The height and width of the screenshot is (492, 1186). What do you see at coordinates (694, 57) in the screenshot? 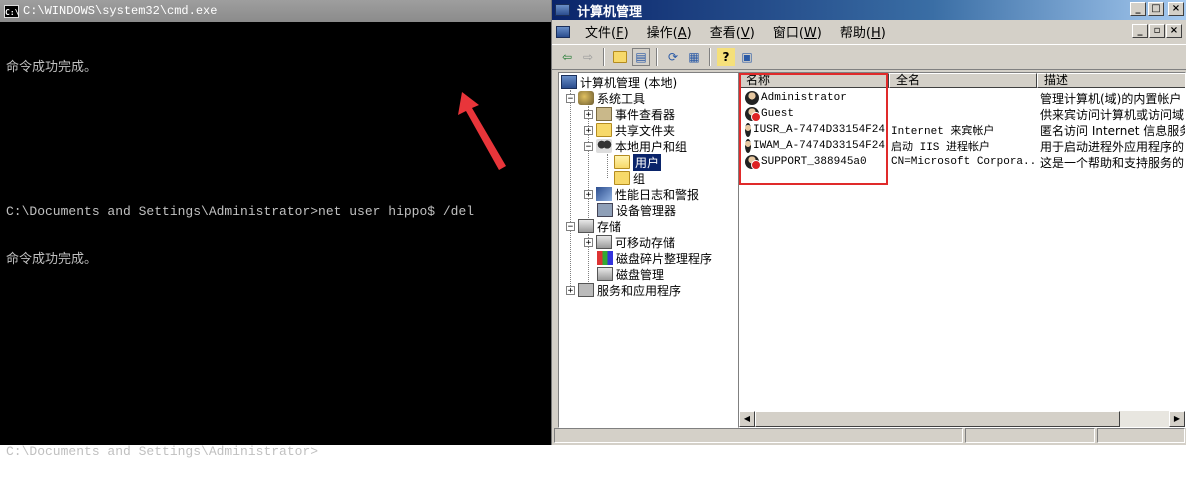
I see `export-icon: ▦` at bounding box center [694, 57].